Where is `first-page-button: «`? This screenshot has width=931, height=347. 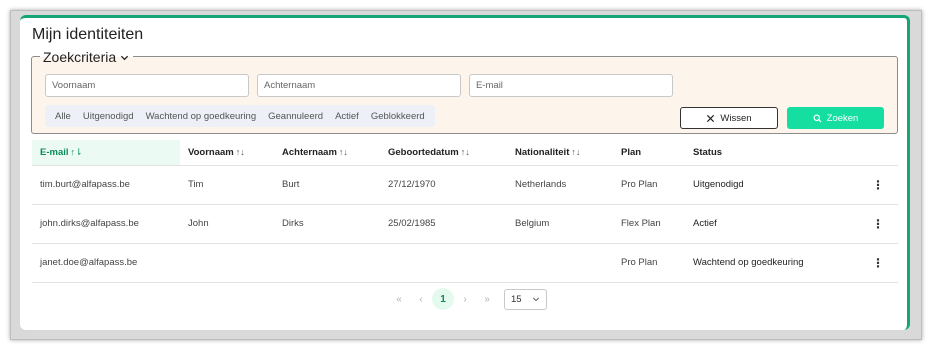
first-page-button: « is located at coordinates (399, 299).